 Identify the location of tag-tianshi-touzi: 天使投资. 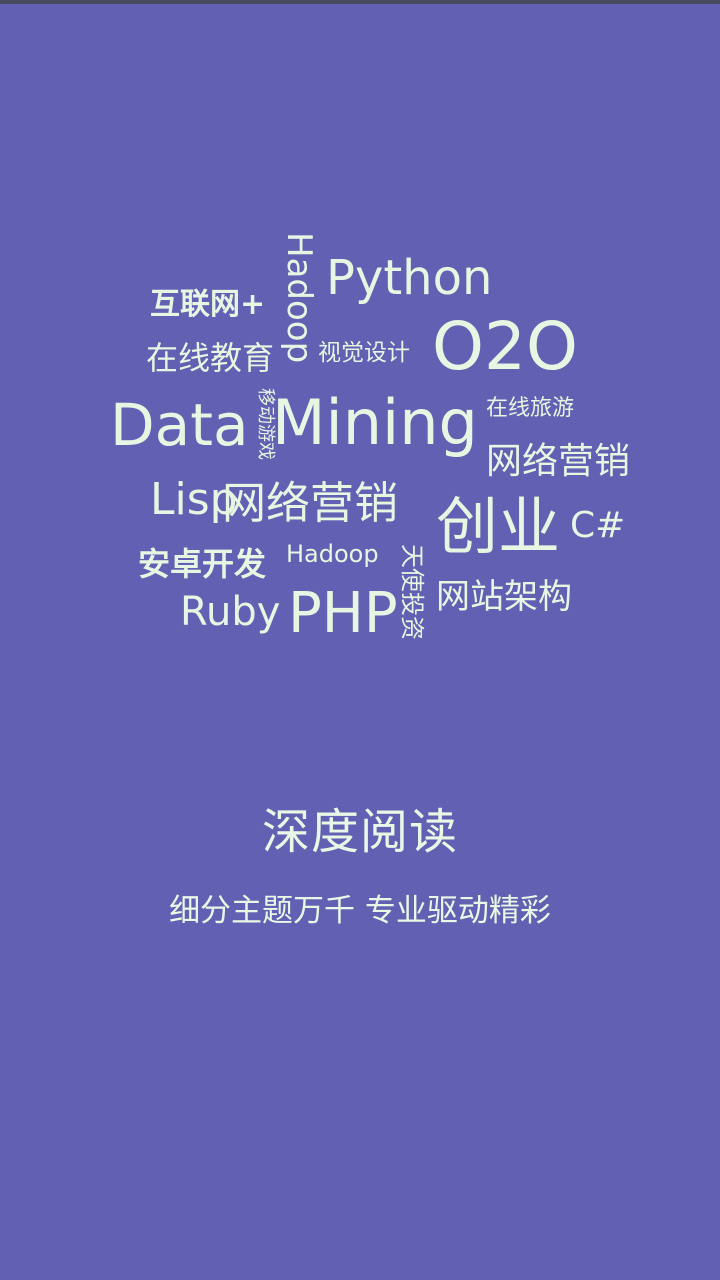
(412, 592).